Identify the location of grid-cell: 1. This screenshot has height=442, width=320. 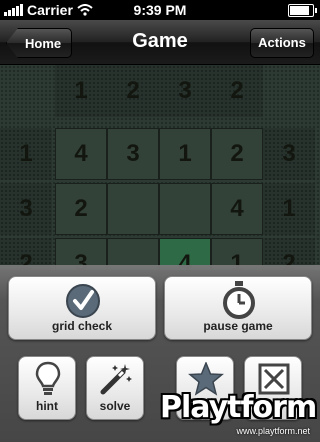
(185, 154).